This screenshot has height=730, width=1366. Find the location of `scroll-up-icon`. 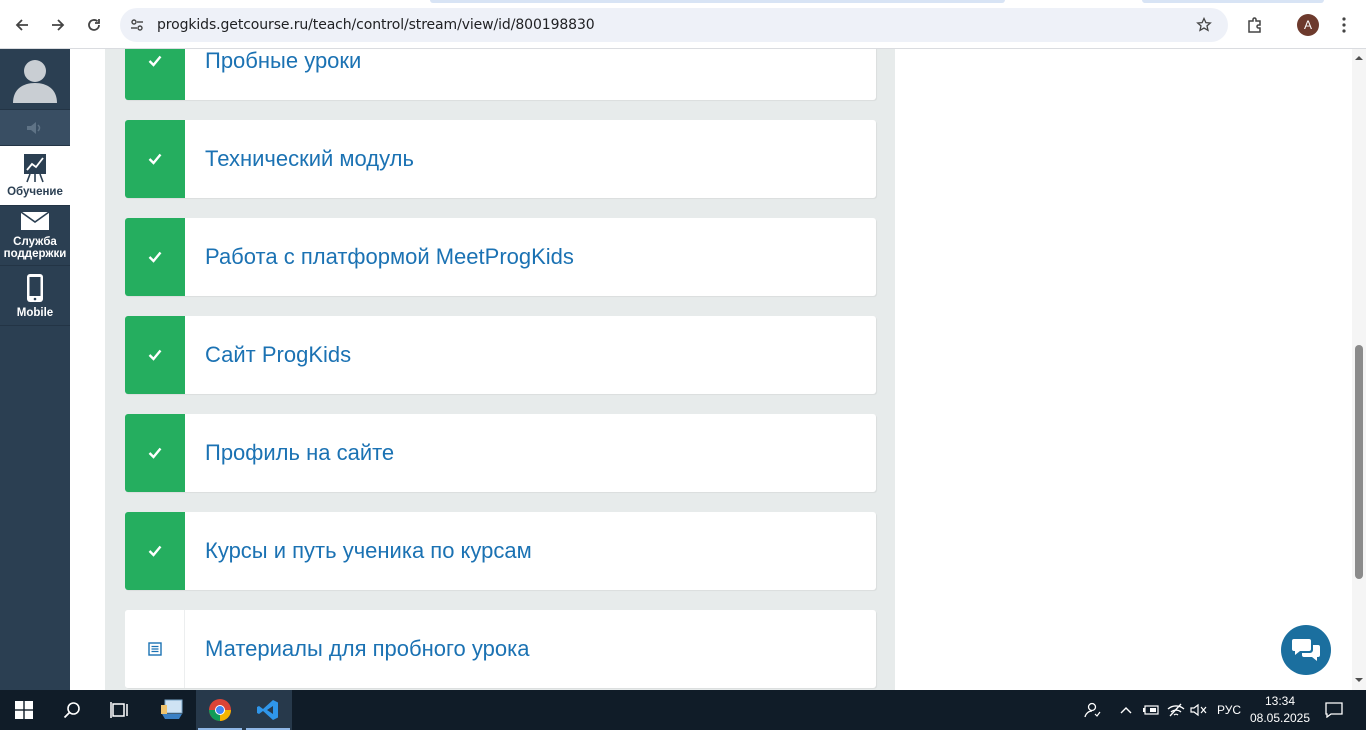

scroll-up-icon is located at coordinates (1359, 58).